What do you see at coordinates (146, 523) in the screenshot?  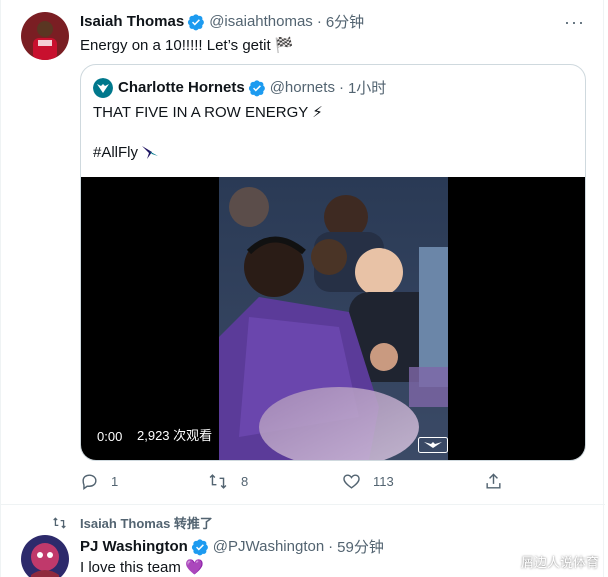 I see `retweet-banner-text: Isaiah Thomas 转推了` at bounding box center [146, 523].